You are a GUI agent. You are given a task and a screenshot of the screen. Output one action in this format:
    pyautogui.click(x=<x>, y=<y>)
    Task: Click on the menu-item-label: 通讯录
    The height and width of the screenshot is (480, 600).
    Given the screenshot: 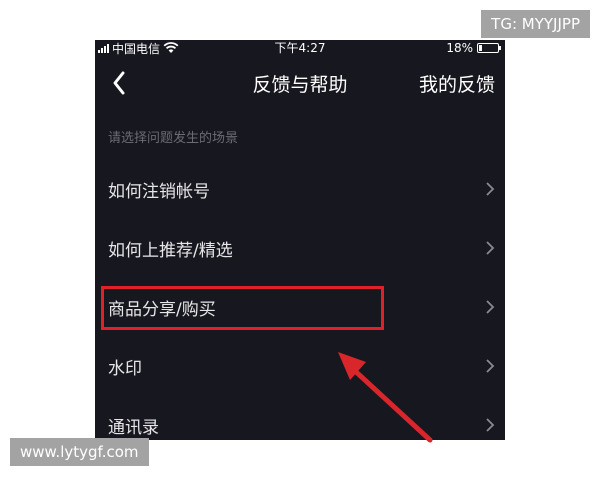 What is the action you would take?
    pyautogui.click(x=133, y=428)
    